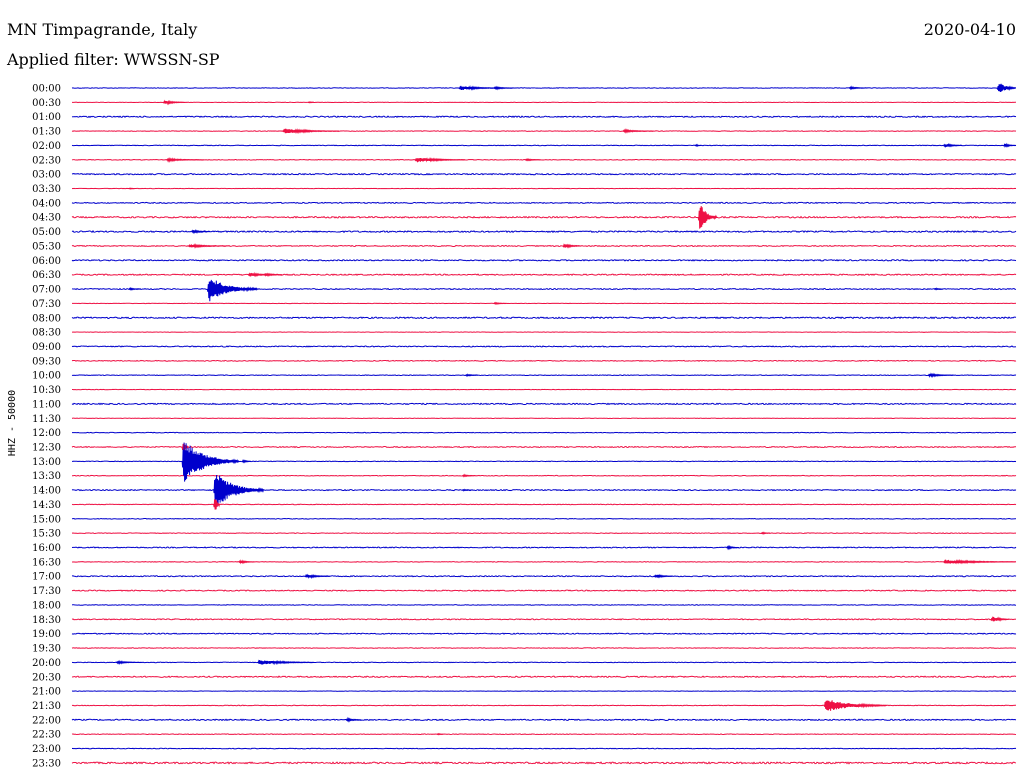 The height and width of the screenshot is (780, 1024). Describe the element at coordinates (46, 347) in the screenshot. I see `row-time-label: 09:00` at that location.